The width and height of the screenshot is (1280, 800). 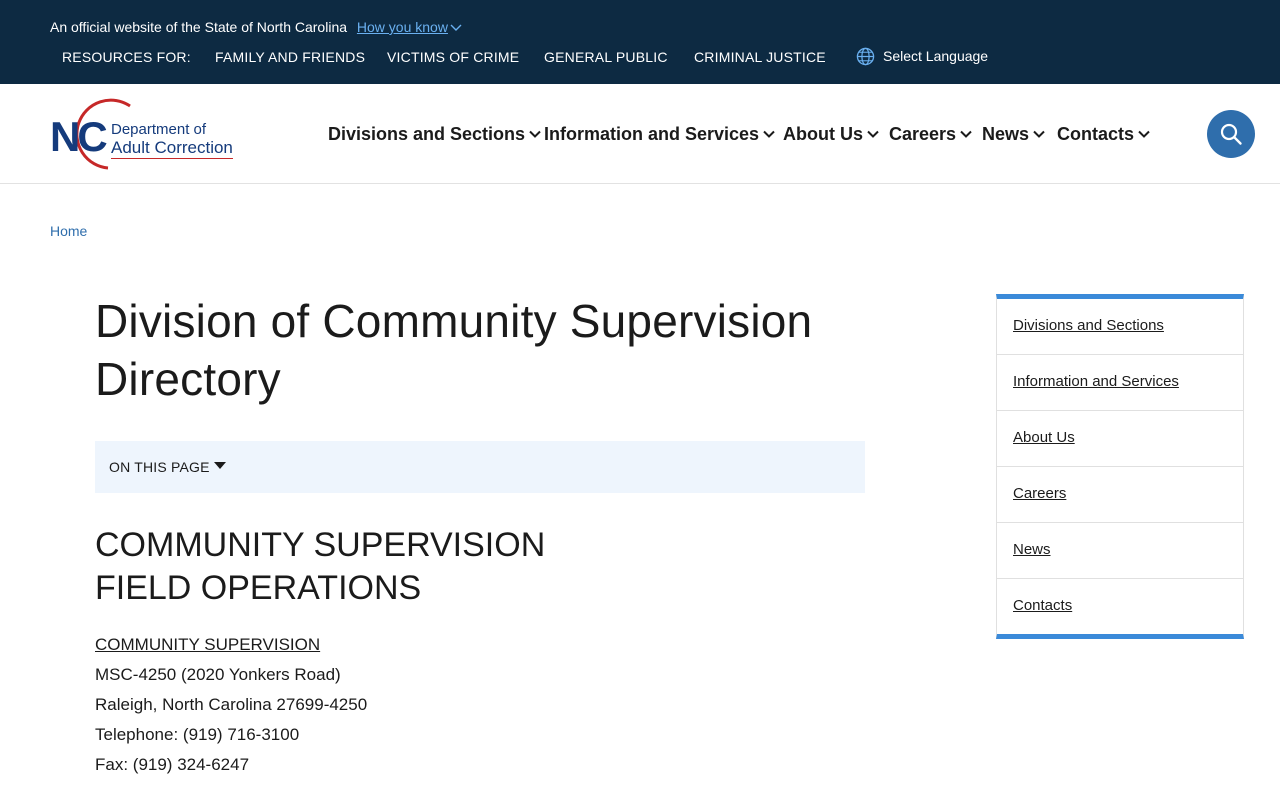 I want to click on resources-label: RESOURCES FOR:, so click(x=126, y=57).